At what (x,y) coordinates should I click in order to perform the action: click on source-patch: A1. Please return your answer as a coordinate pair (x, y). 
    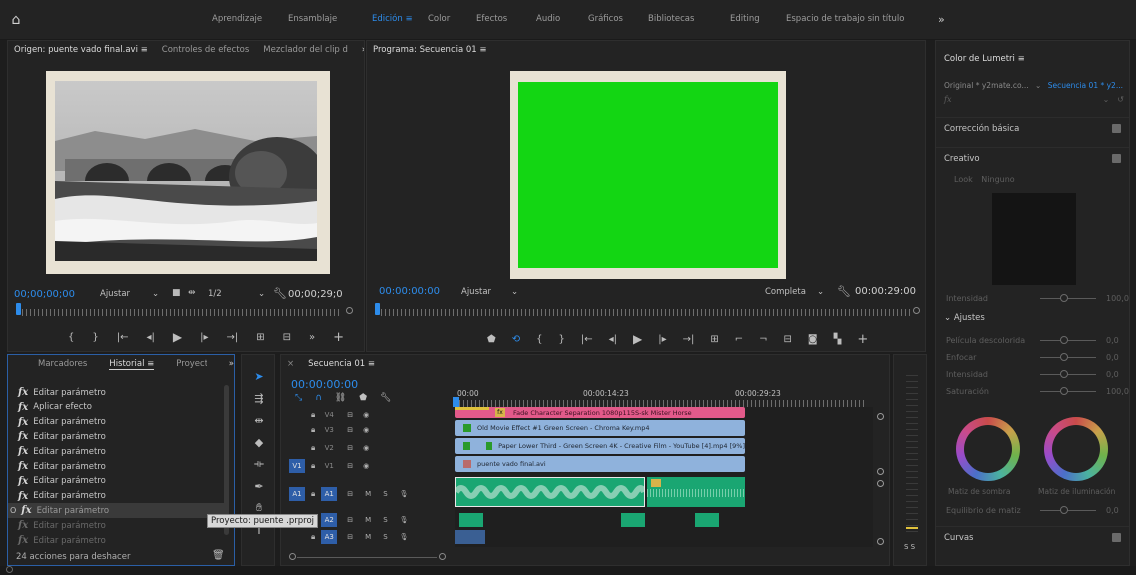
    Looking at the image, I should click on (297, 494).